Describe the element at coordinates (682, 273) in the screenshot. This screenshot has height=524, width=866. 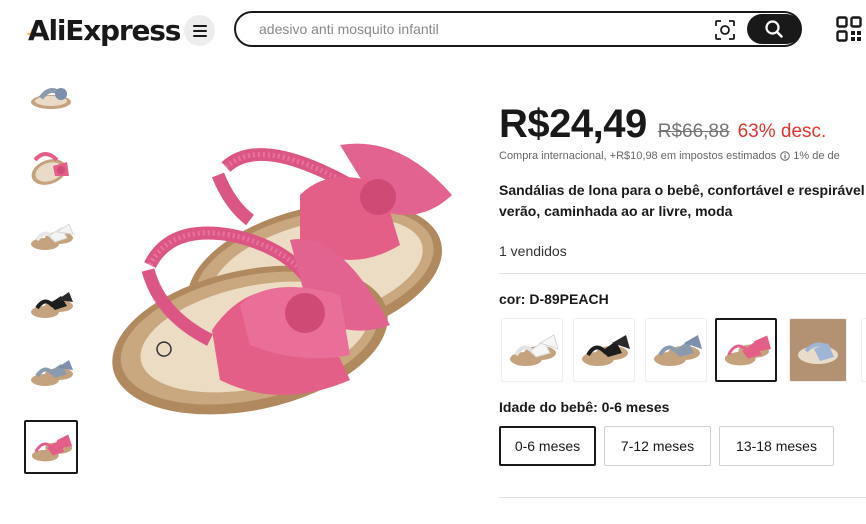
I see `divider` at that location.